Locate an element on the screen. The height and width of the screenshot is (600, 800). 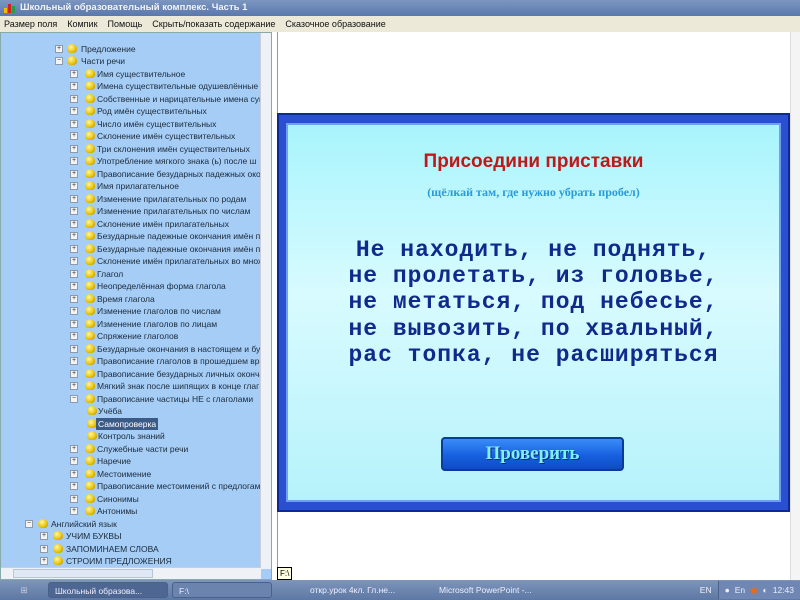
tree-item: + Имена существительные одушевлённые и is located at coordinates (131, 86).